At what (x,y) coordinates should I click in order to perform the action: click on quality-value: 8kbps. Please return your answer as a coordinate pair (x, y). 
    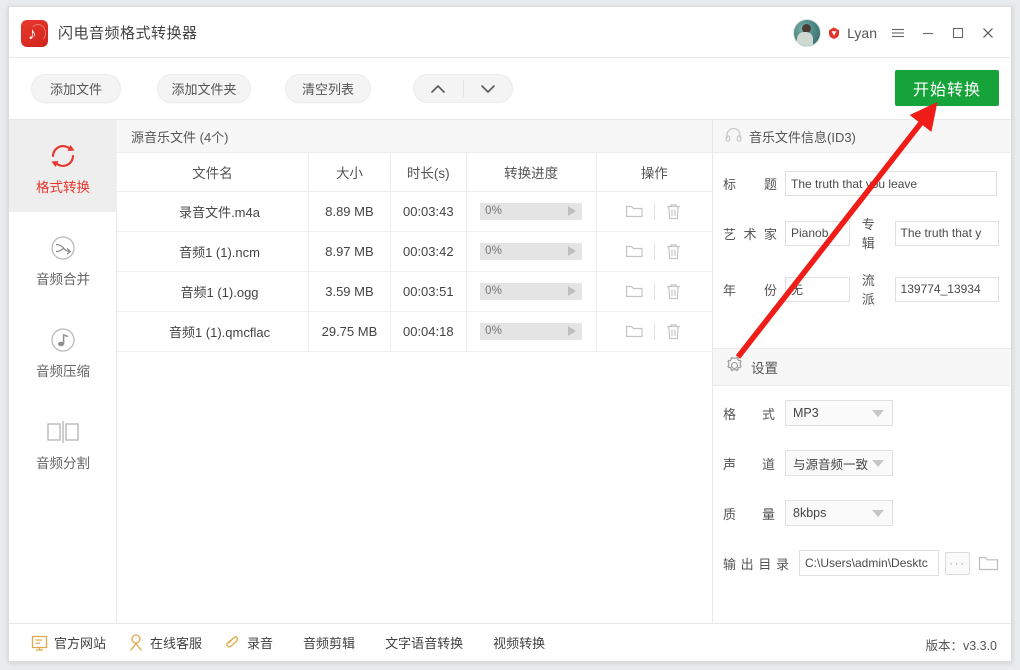
    Looking at the image, I should click on (810, 513).